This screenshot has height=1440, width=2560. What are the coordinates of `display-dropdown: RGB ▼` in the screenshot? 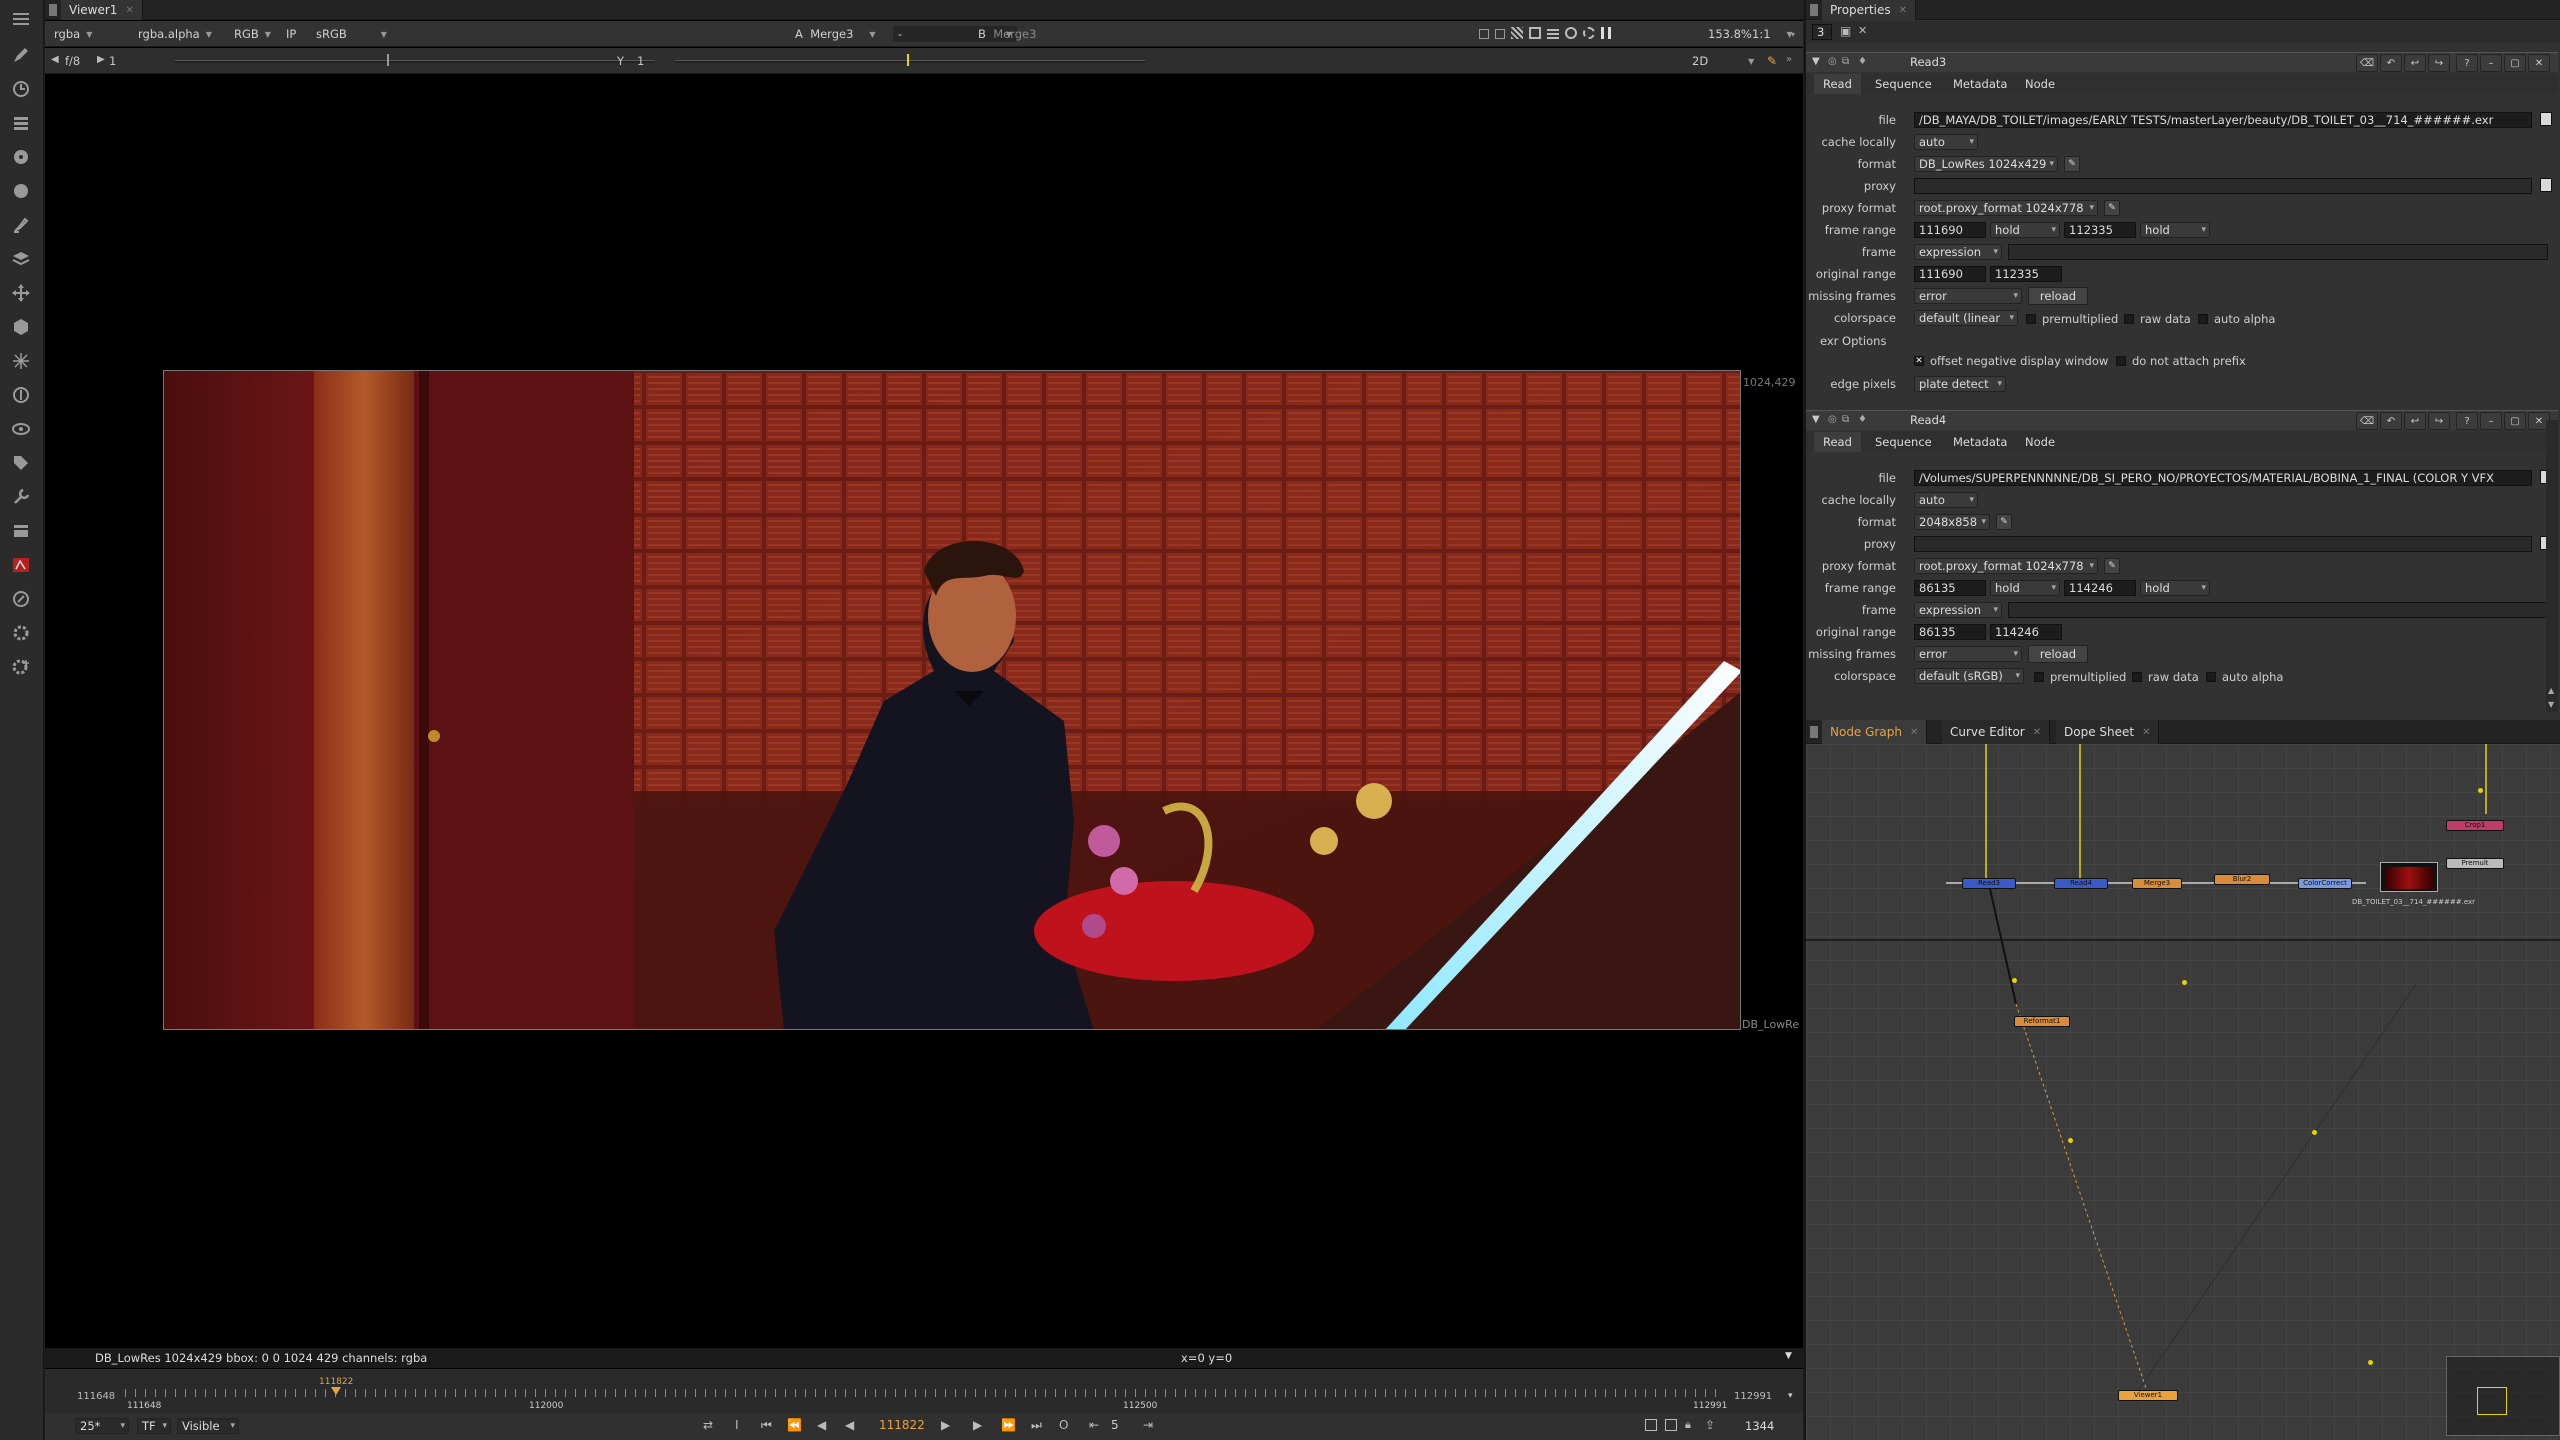 It's located at (252, 34).